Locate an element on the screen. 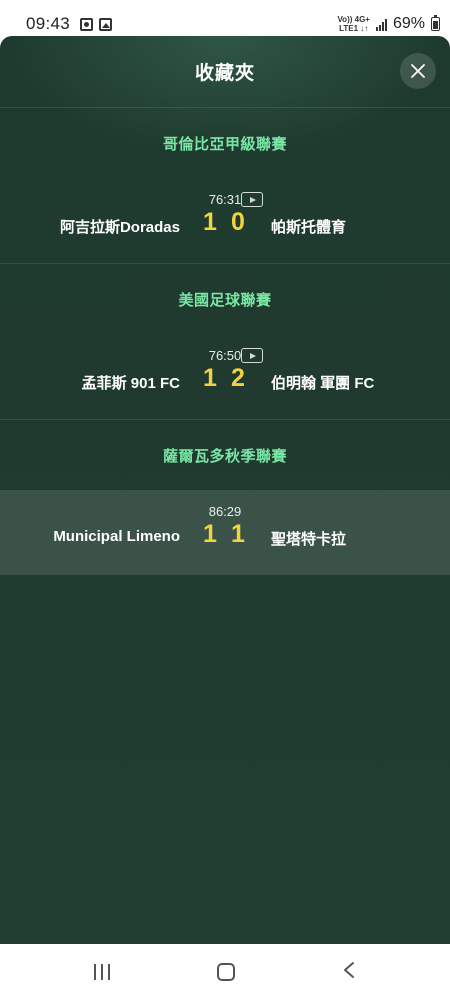 The width and height of the screenshot is (450, 1000). status-time: 09:43 is located at coordinates (48, 23).